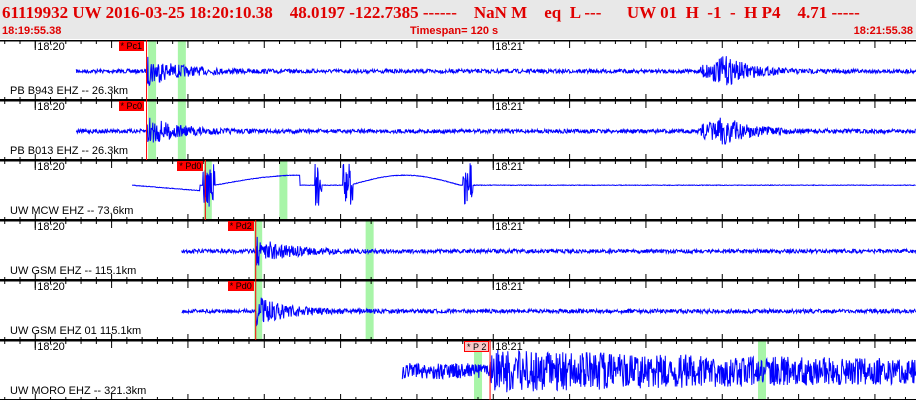 This screenshot has height=400, width=916. What do you see at coordinates (131, 46) in the screenshot?
I see `phase-pick-label: * Pc1` at bounding box center [131, 46].